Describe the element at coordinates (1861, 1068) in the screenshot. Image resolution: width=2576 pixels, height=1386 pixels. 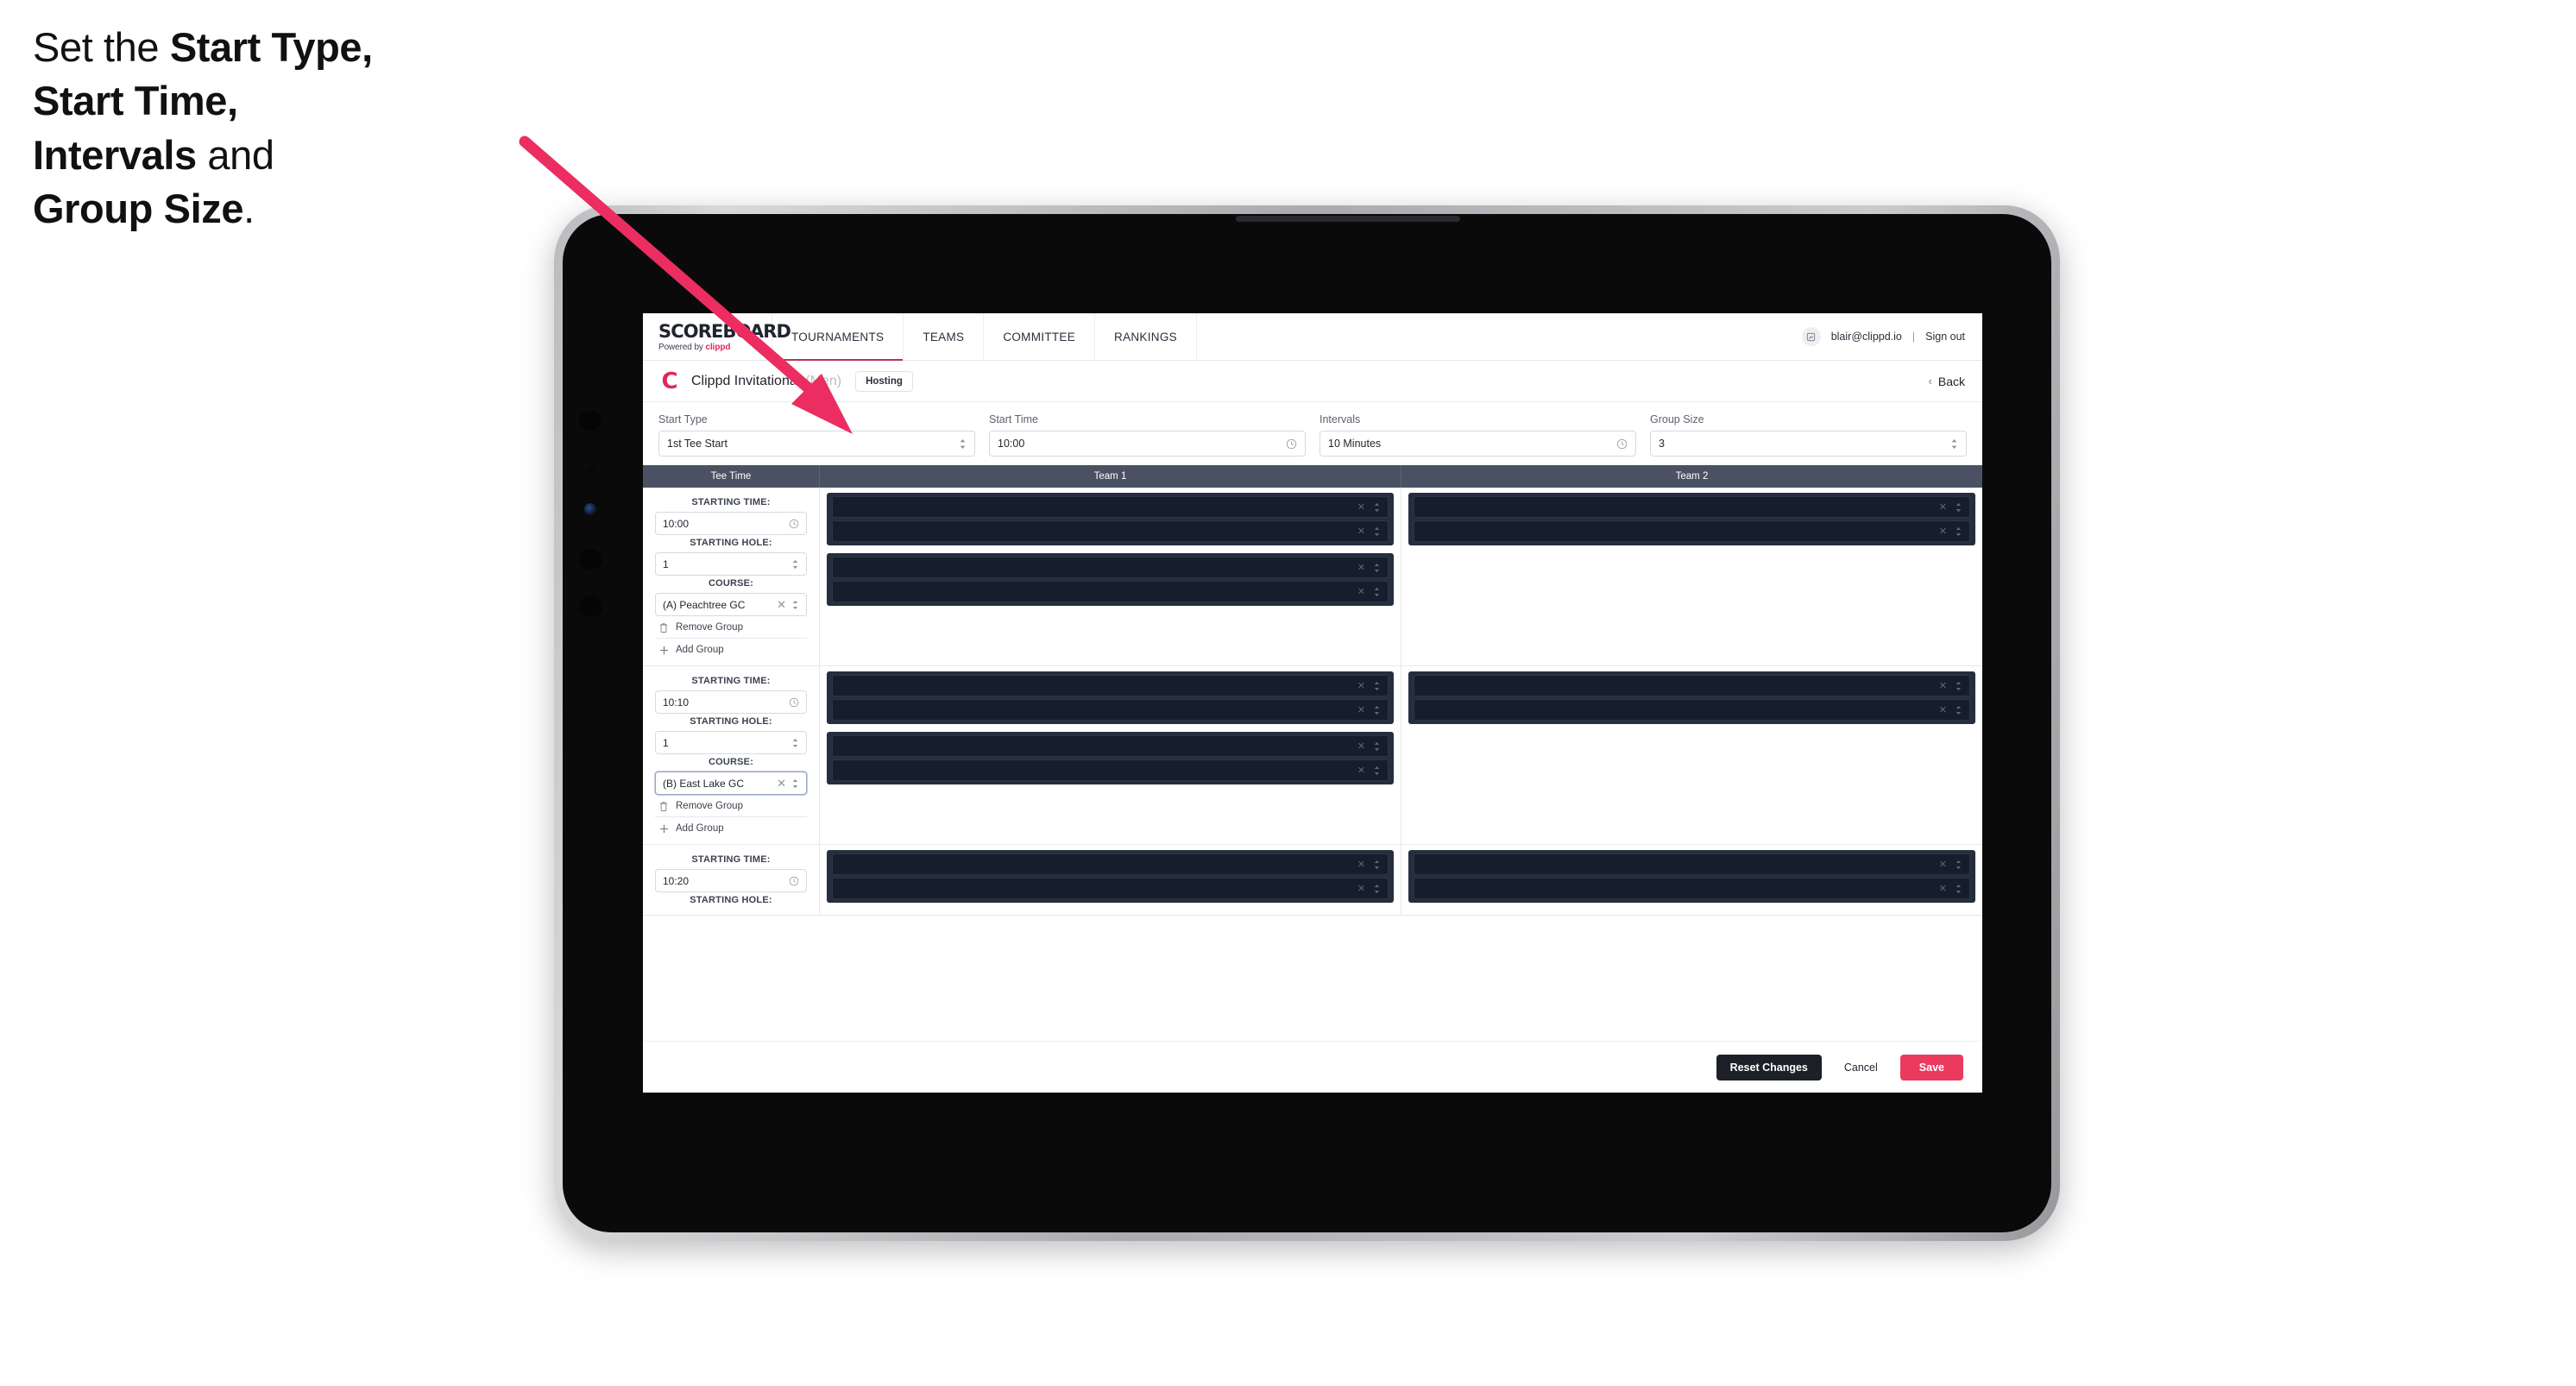
I see `cancel-button: Cancel` at that location.